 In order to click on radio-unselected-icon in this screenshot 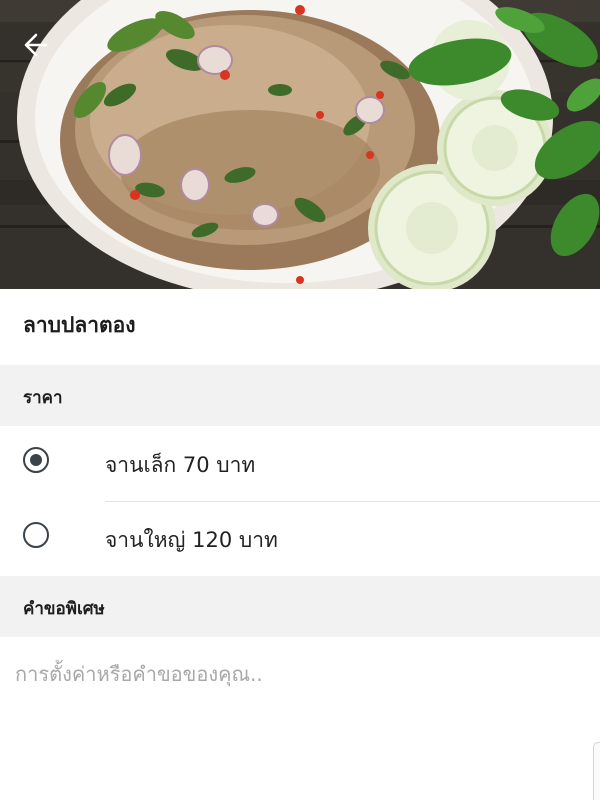, I will do `click(36, 535)`.